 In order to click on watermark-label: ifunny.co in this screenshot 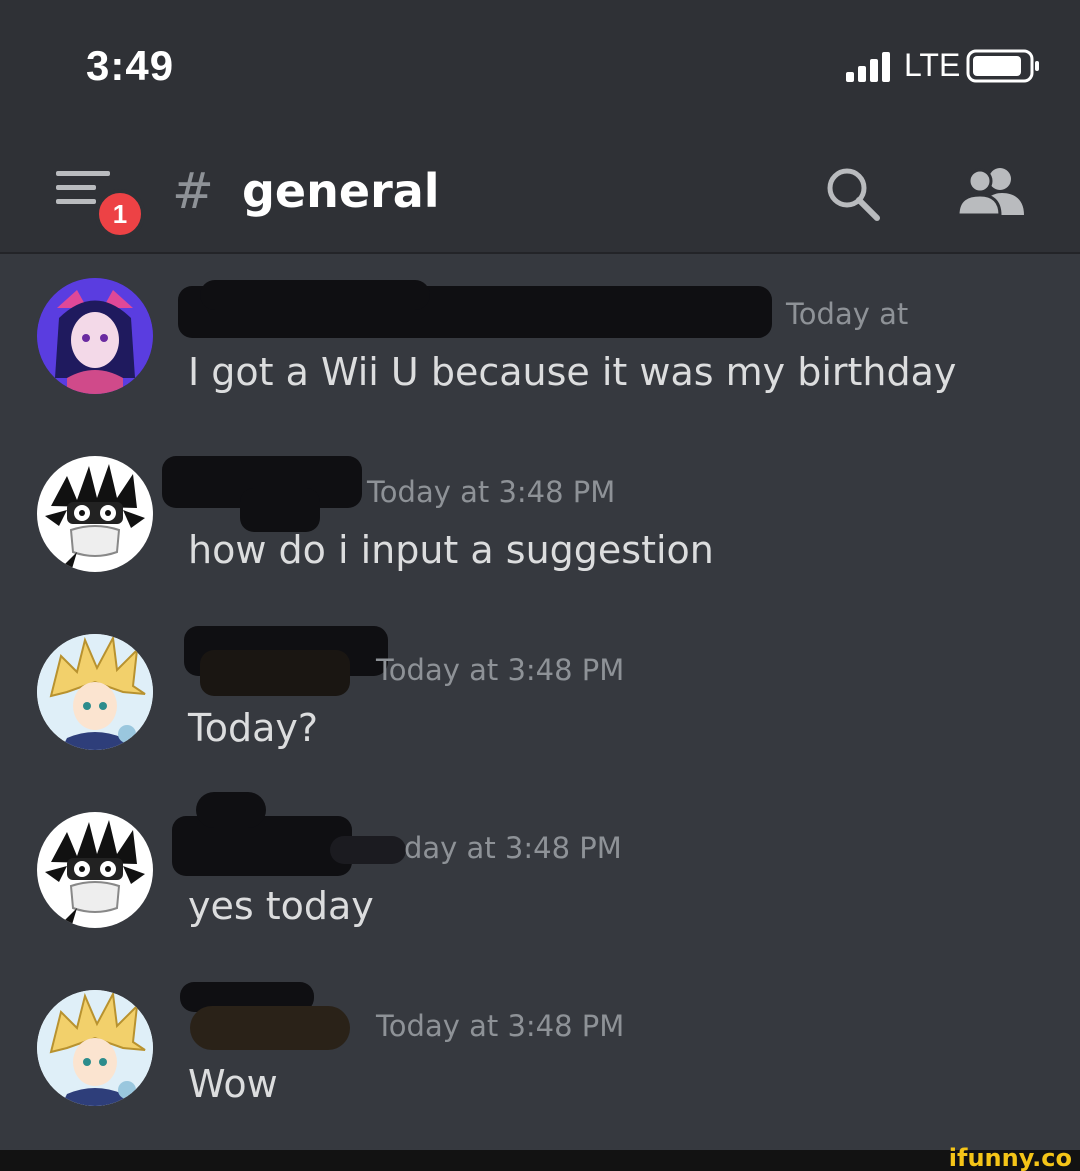, I will do `click(1010, 1157)`.